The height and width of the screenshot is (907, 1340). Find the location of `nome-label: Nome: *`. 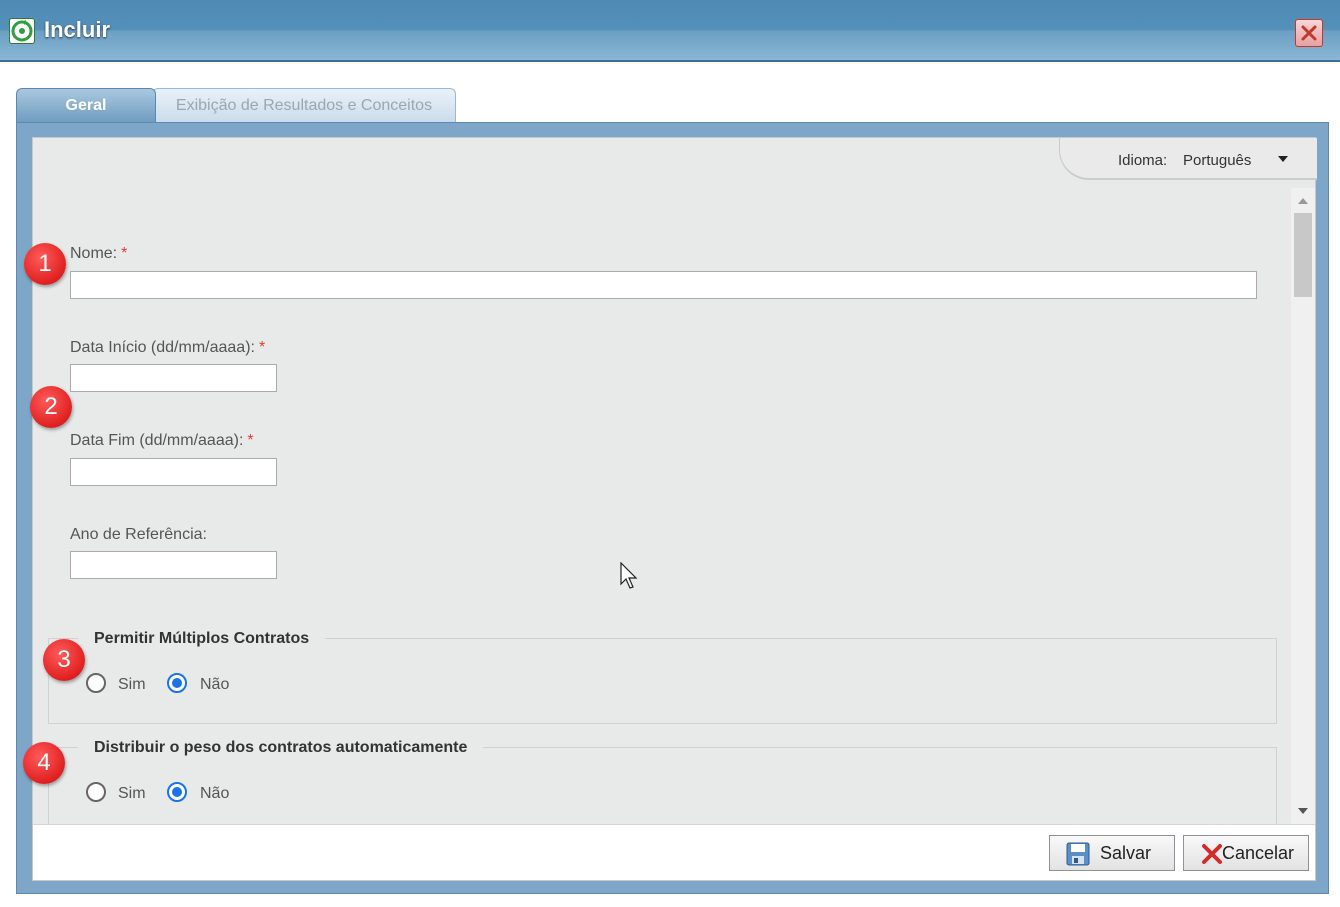

nome-label: Nome: * is located at coordinates (98, 254).